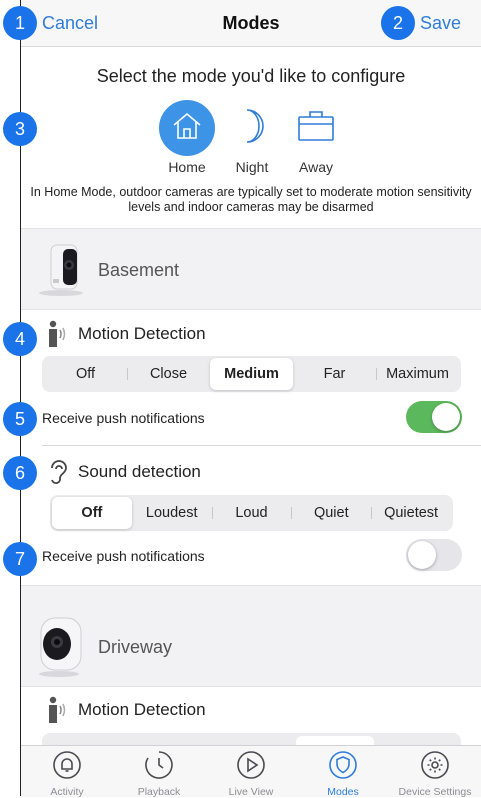  What do you see at coordinates (187, 167) in the screenshot?
I see `mode-home-label: Home` at bounding box center [187, 167].